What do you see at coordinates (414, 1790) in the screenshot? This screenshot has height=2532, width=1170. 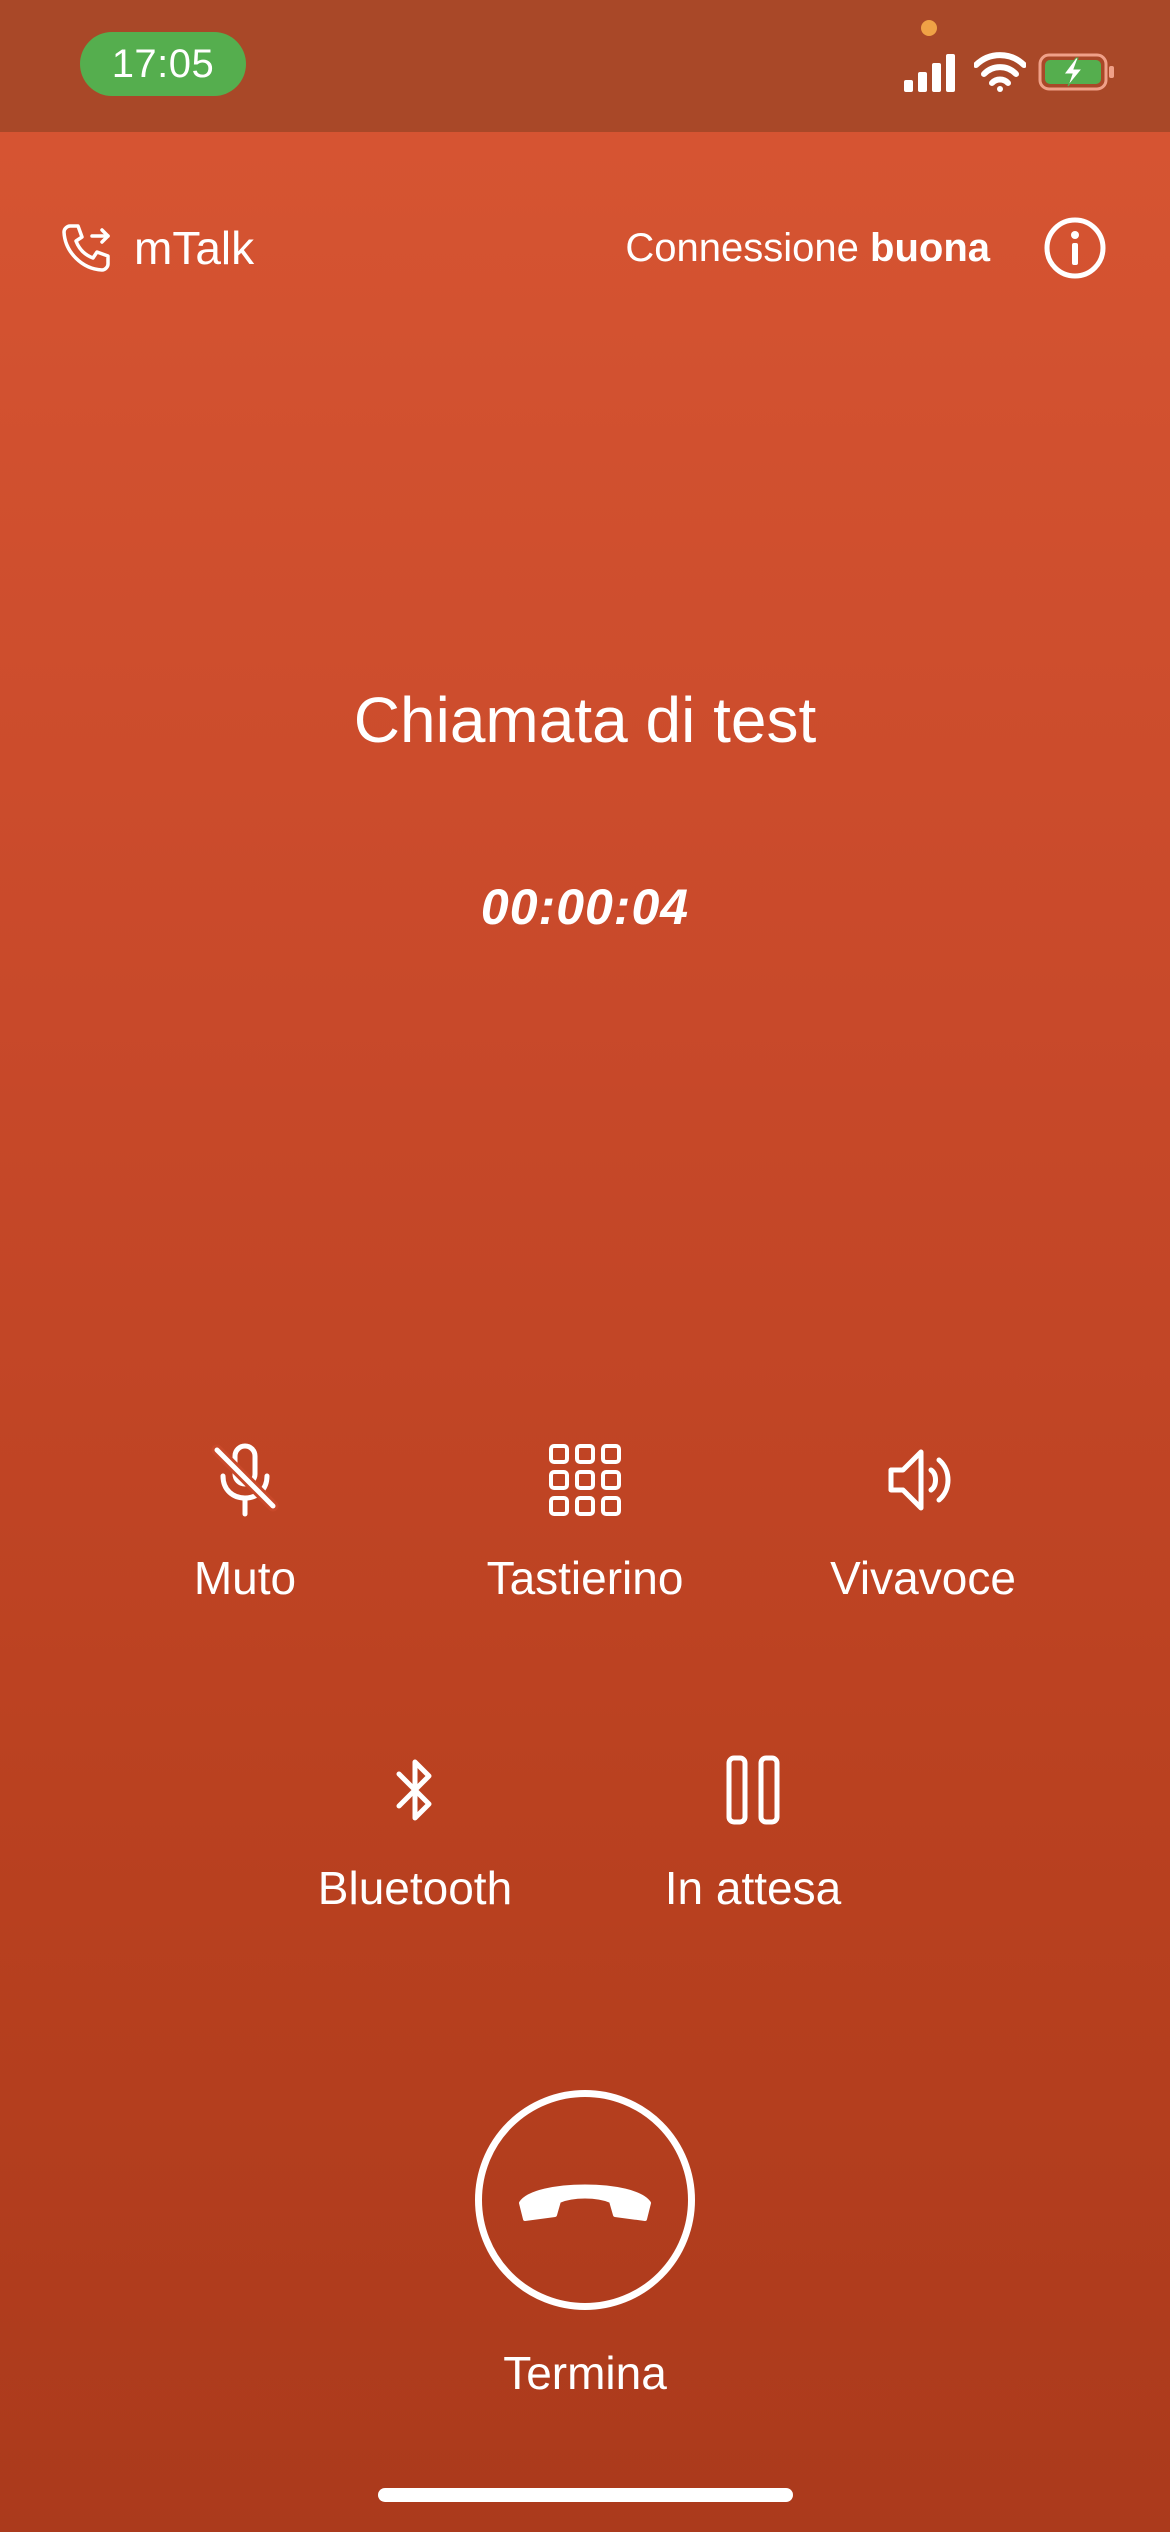 I see `bluetooth-icon` at bounding box center [414, 1790].